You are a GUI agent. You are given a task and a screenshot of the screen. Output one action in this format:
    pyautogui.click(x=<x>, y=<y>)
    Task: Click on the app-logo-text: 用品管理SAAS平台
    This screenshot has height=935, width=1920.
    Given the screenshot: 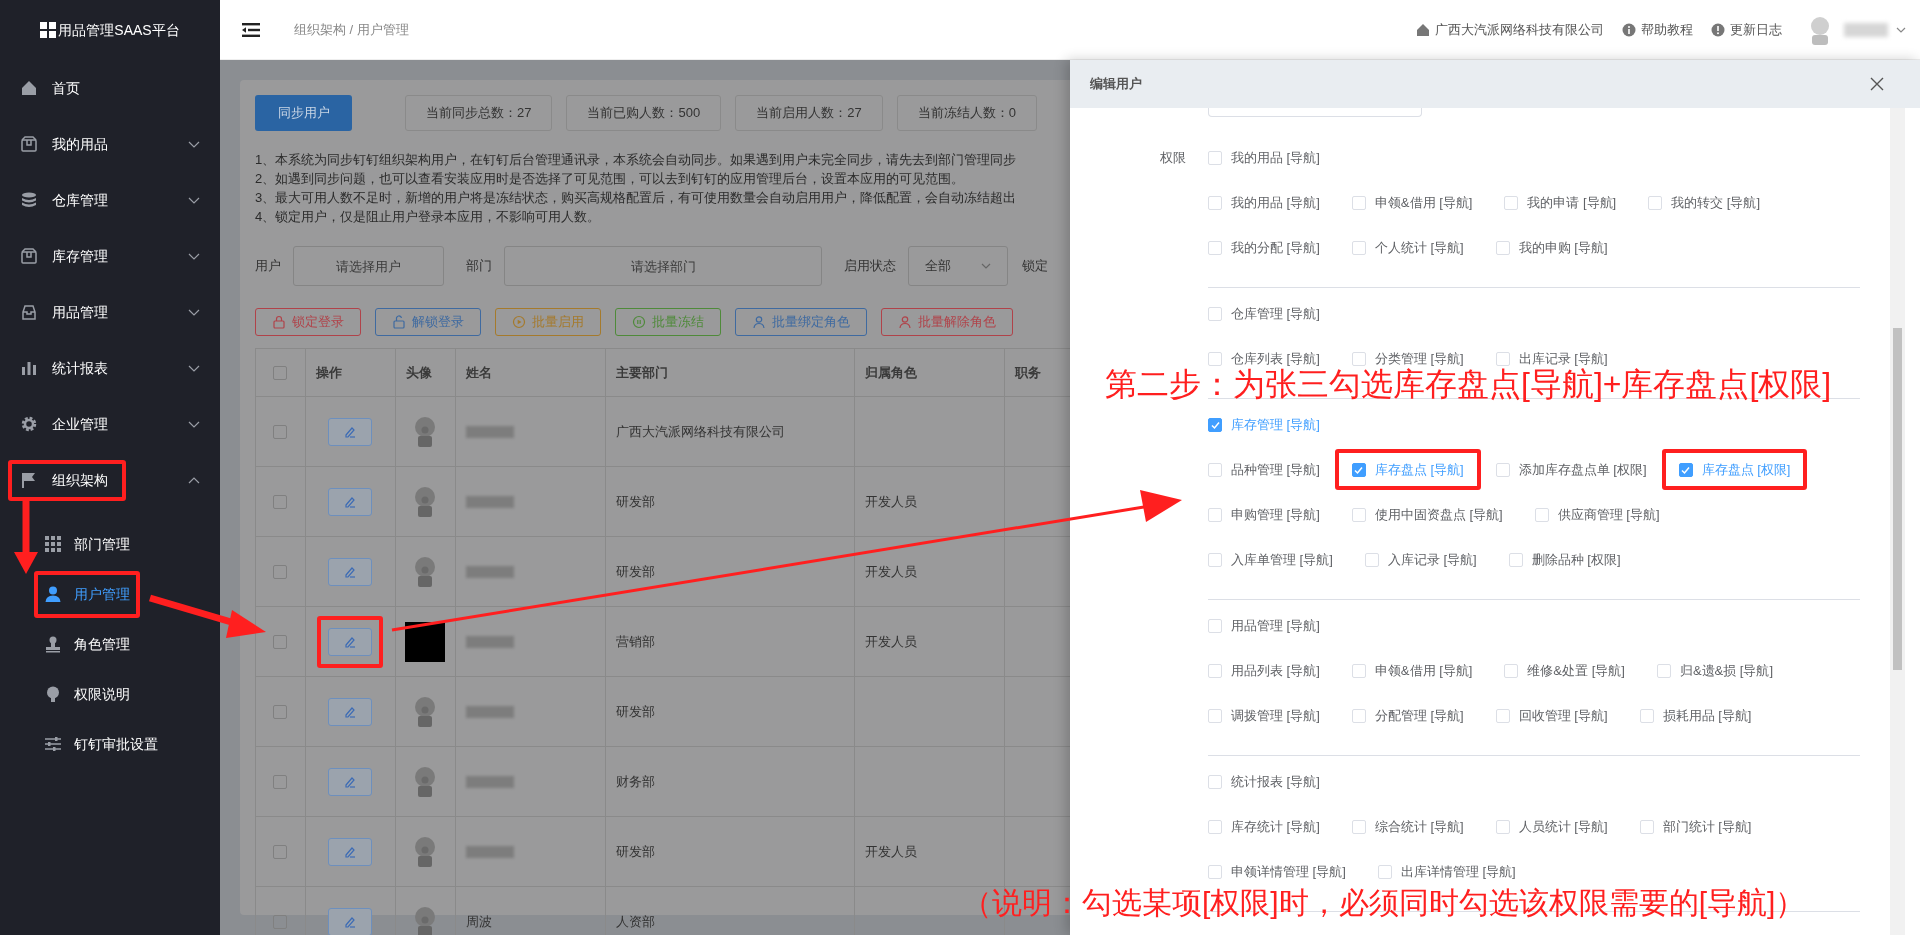 What is the action you would take?
    pyautogui.click(x=119, y=30)
    